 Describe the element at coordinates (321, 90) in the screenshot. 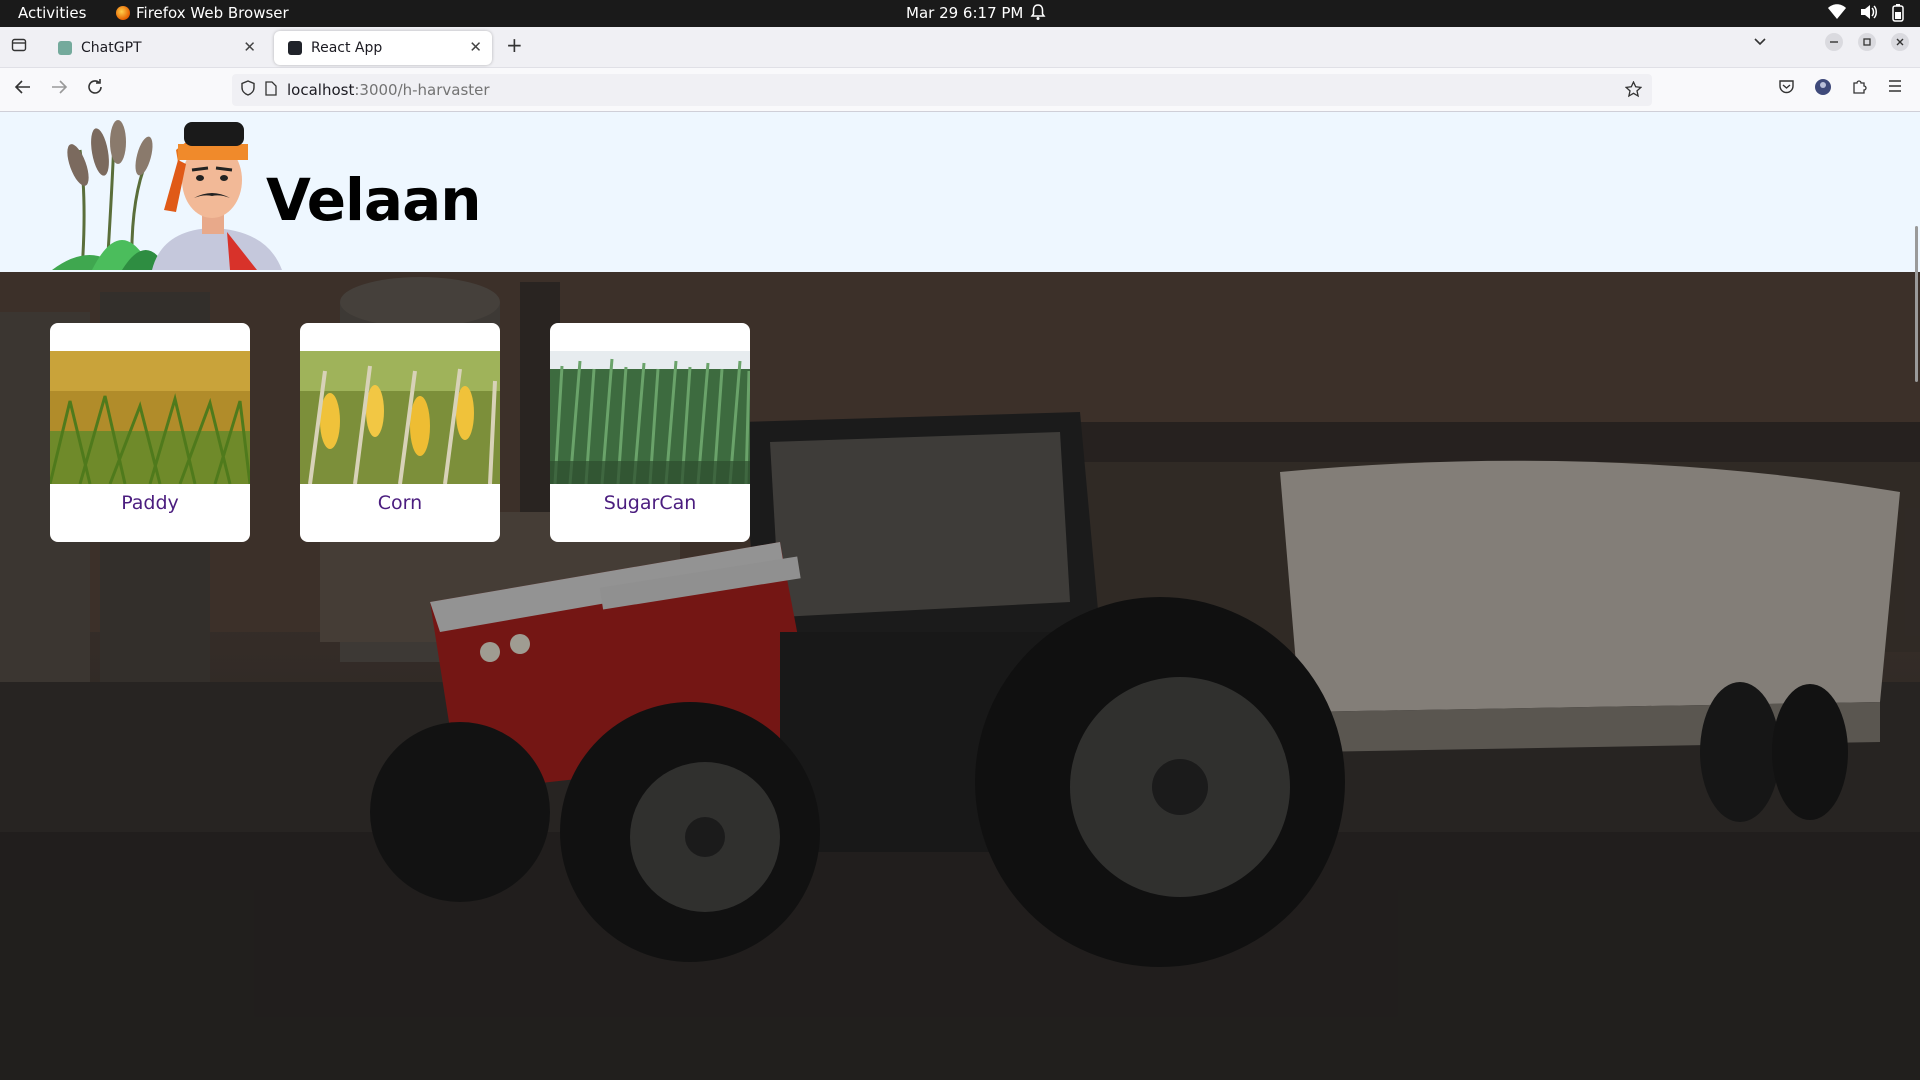

I see `url-host: localhost` at that location.